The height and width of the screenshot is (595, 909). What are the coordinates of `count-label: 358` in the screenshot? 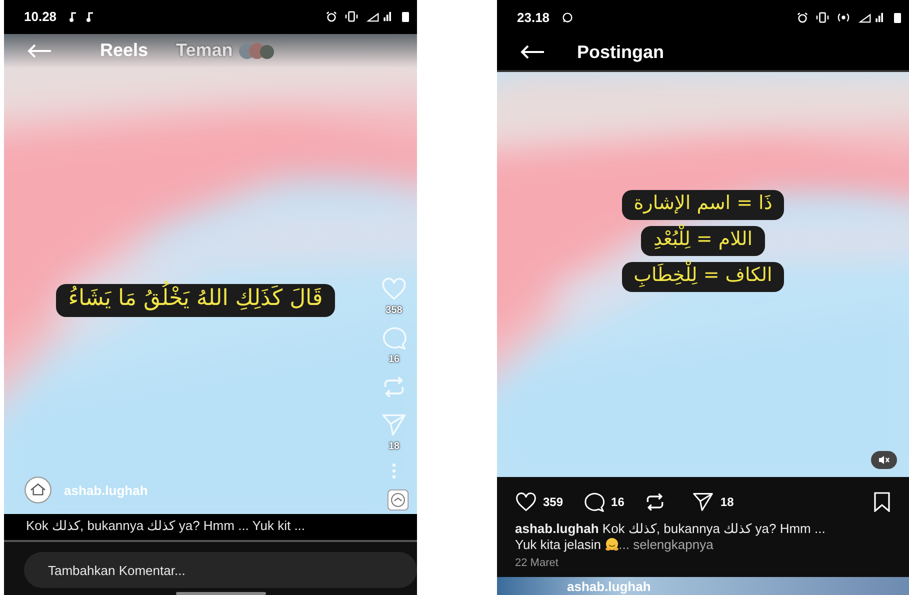 It's located at (394, 310).